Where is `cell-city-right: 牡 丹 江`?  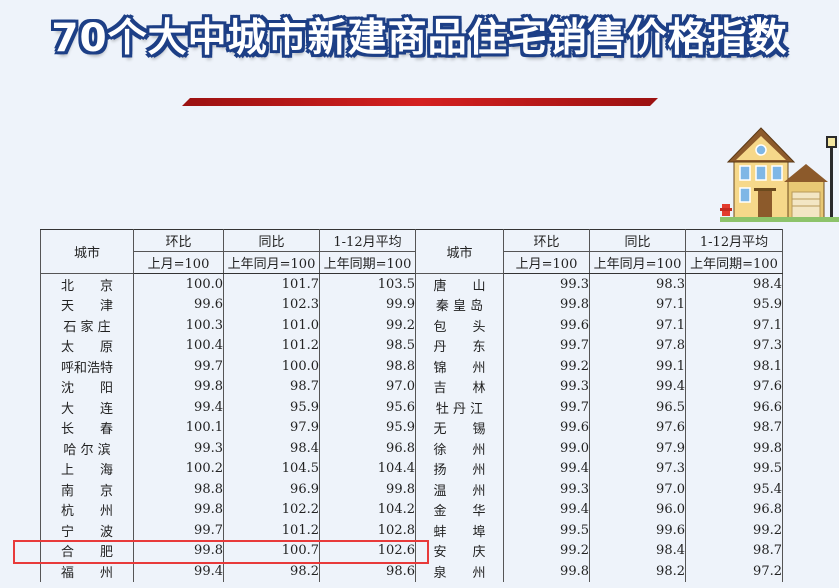 cell-city-right: 牡 丹 江 is located at coordinates (459, 407).